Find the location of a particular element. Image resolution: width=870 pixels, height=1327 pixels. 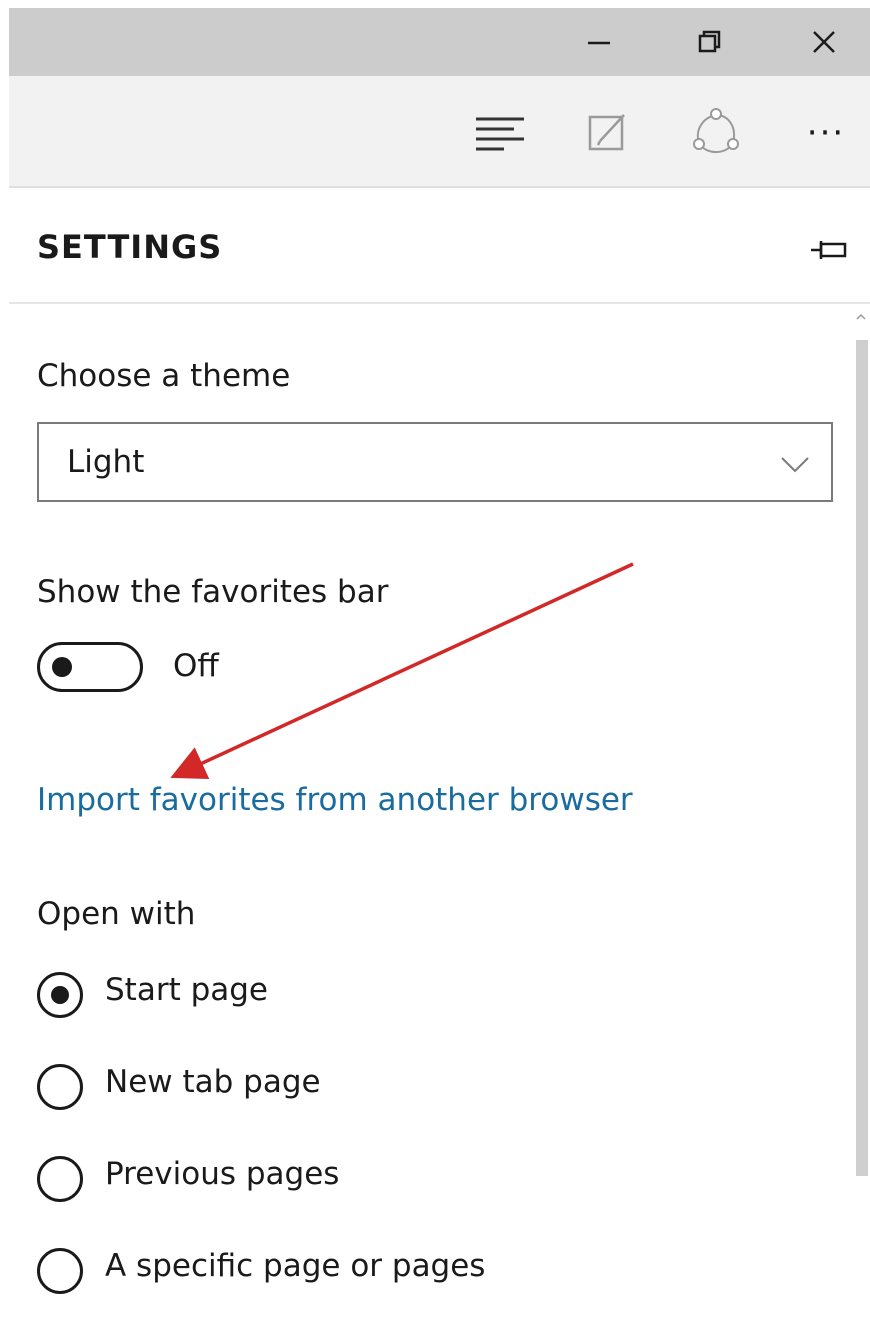

pin-icon is located at coordinates (829, 250).